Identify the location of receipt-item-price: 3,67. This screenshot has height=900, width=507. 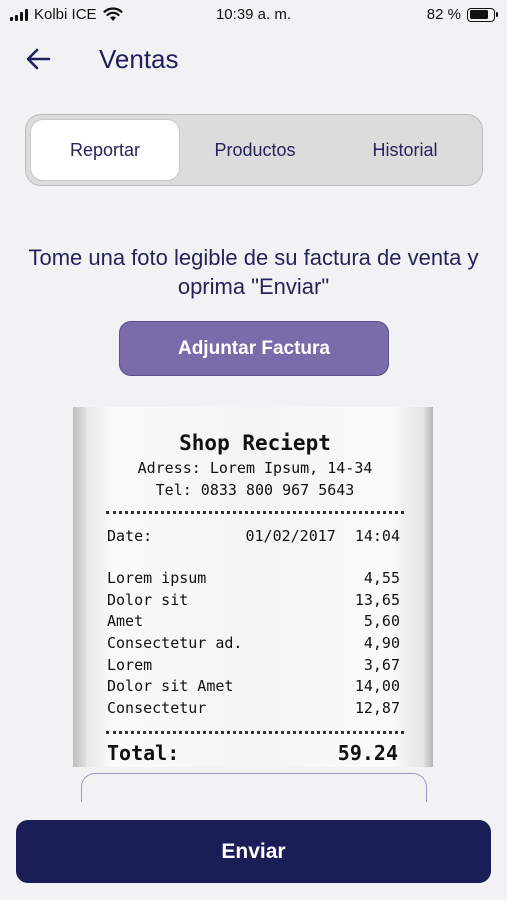
(381, 665).